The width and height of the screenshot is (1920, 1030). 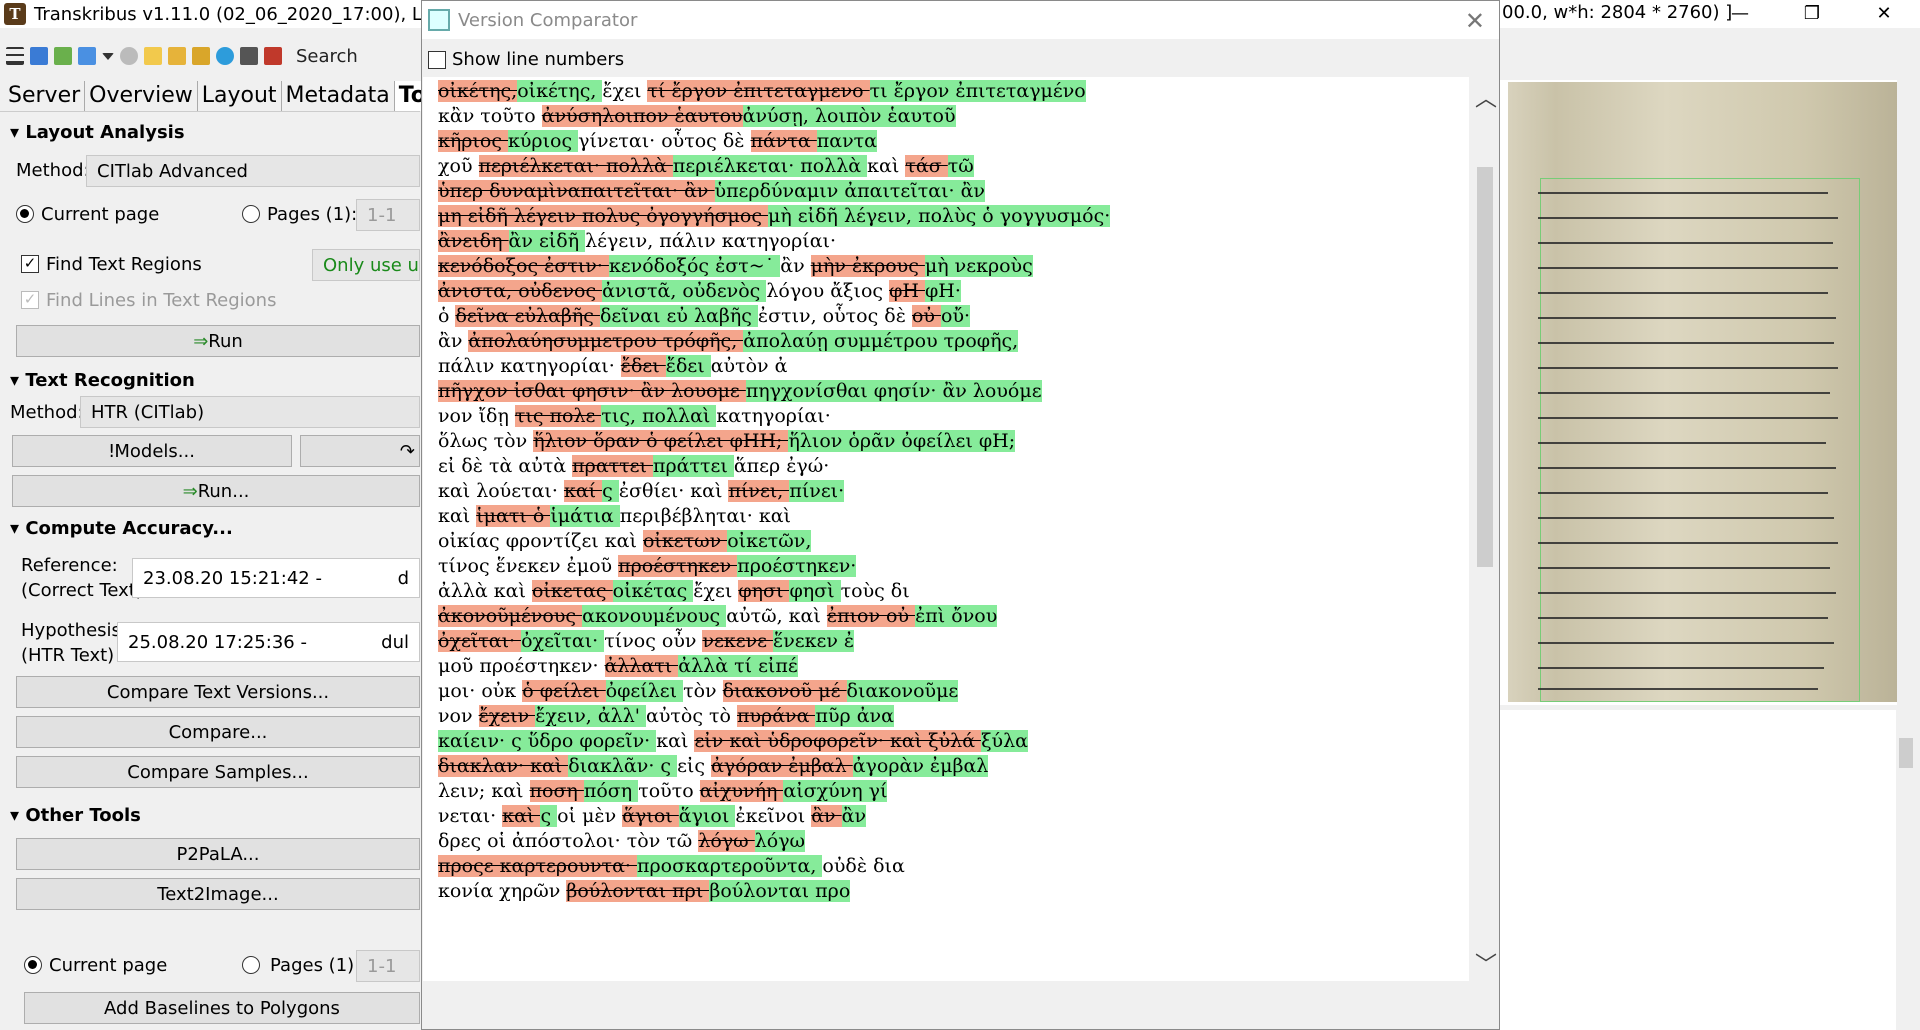 What do you see at coordinates (63, 56) in the screenshot?
I see `image-icon` at bounding box center [63, 56].